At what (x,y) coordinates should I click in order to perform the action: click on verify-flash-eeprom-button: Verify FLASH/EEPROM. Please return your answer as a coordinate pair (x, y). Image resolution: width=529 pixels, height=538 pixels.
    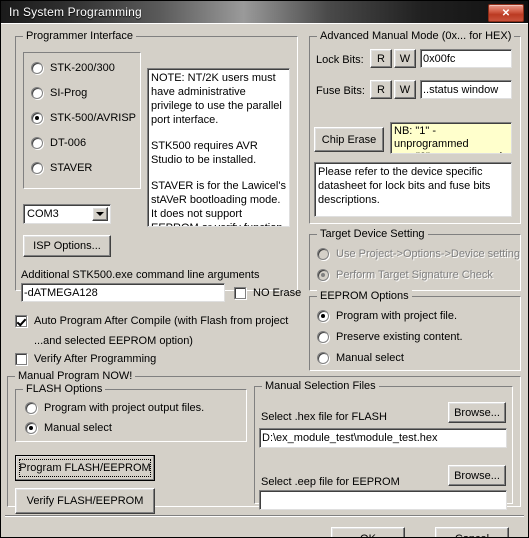
    Looking at the image, I should click on (85, 501).